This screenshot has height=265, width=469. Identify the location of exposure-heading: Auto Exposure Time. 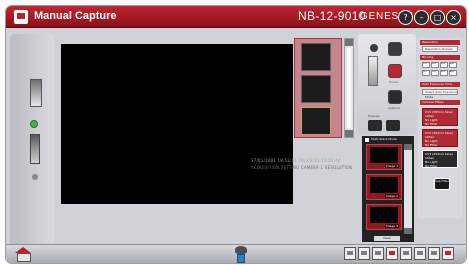
(440, 84).